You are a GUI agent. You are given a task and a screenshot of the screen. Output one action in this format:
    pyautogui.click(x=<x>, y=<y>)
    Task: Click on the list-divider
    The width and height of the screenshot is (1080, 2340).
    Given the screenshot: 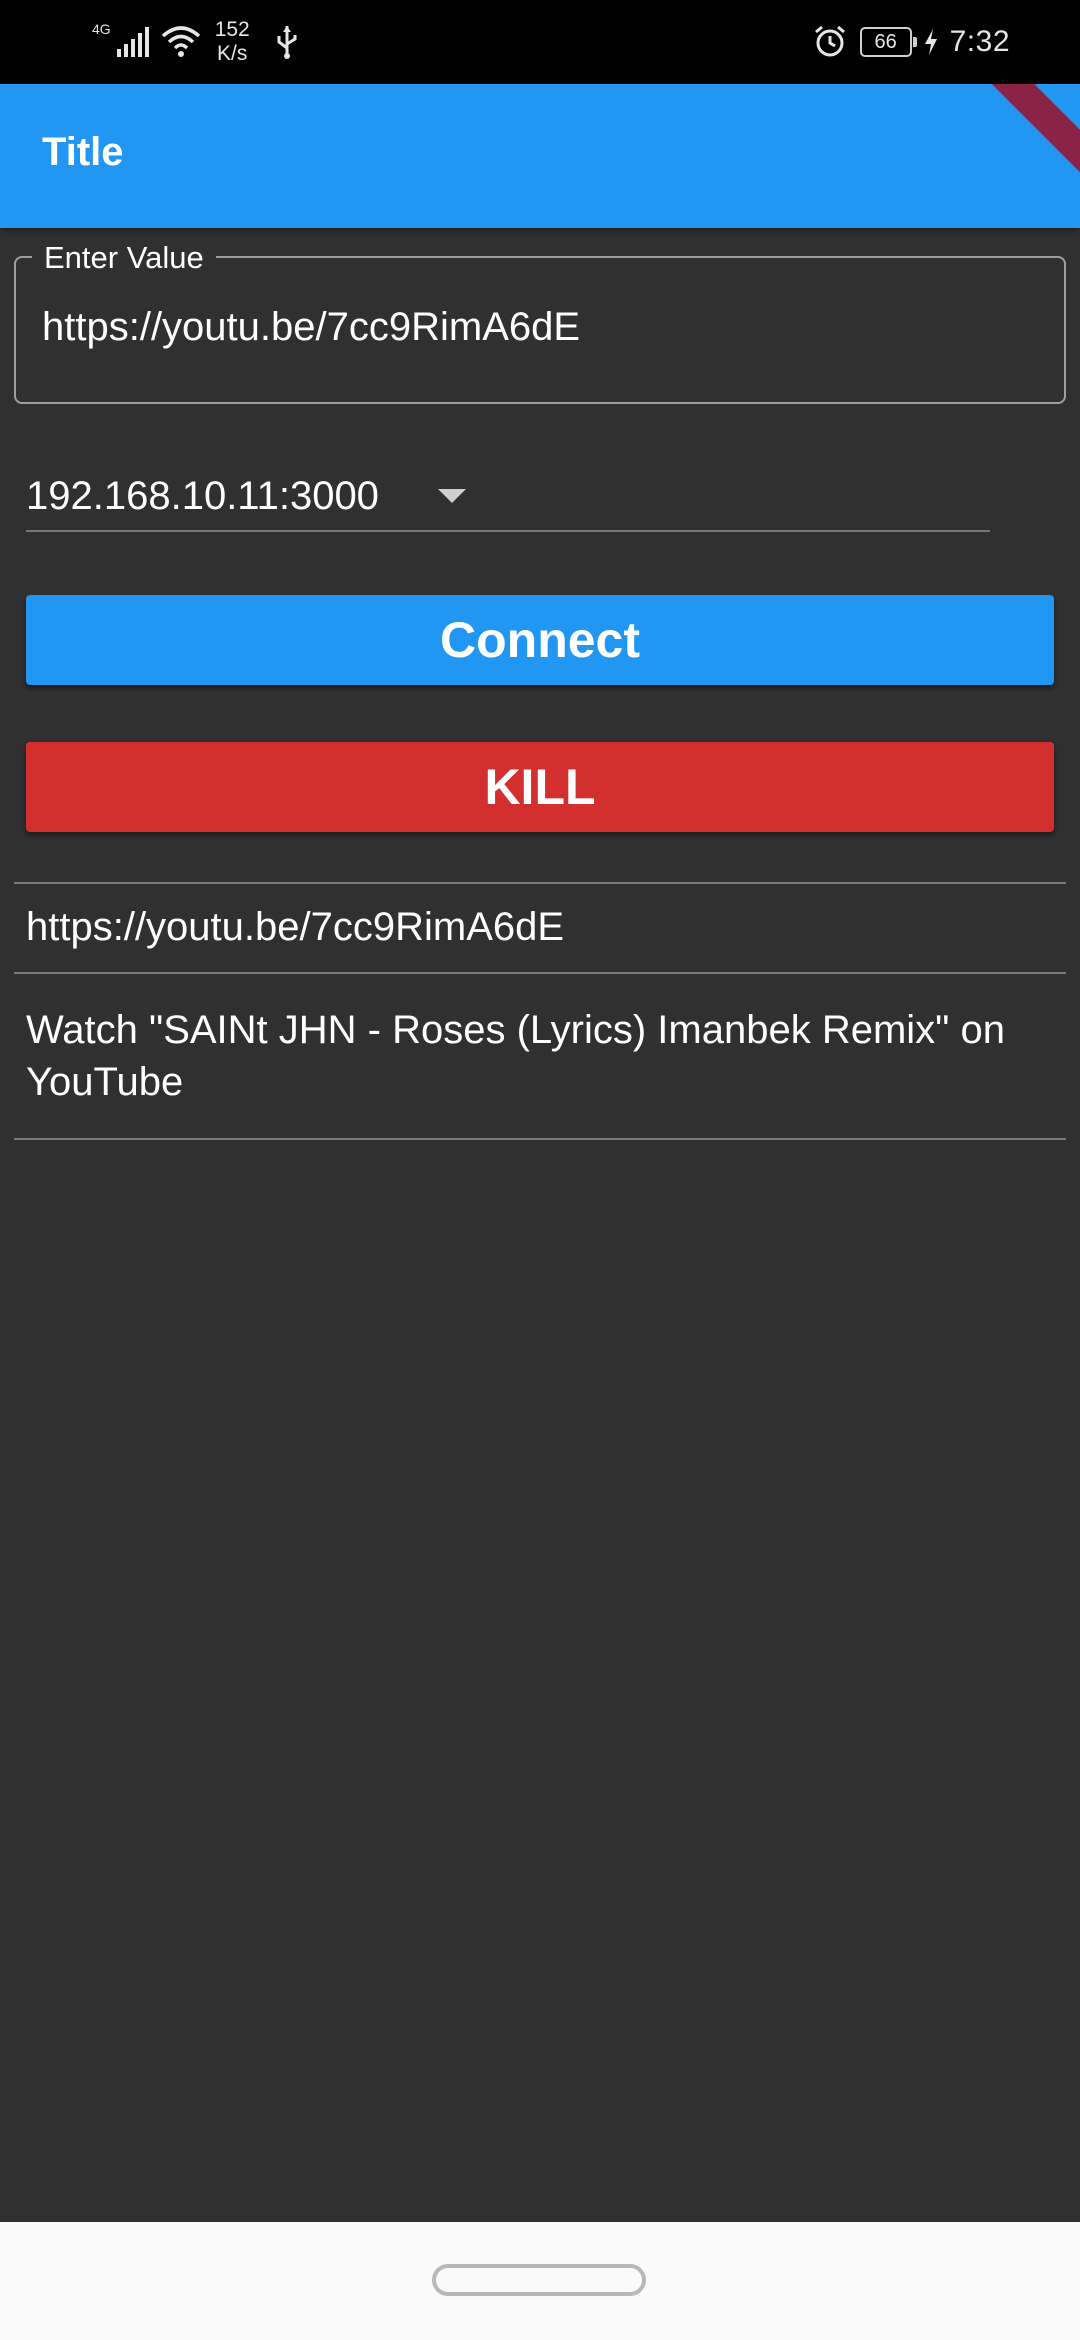 What is the action you would take?
    pyautogui.click(x=540, y=1139)
    